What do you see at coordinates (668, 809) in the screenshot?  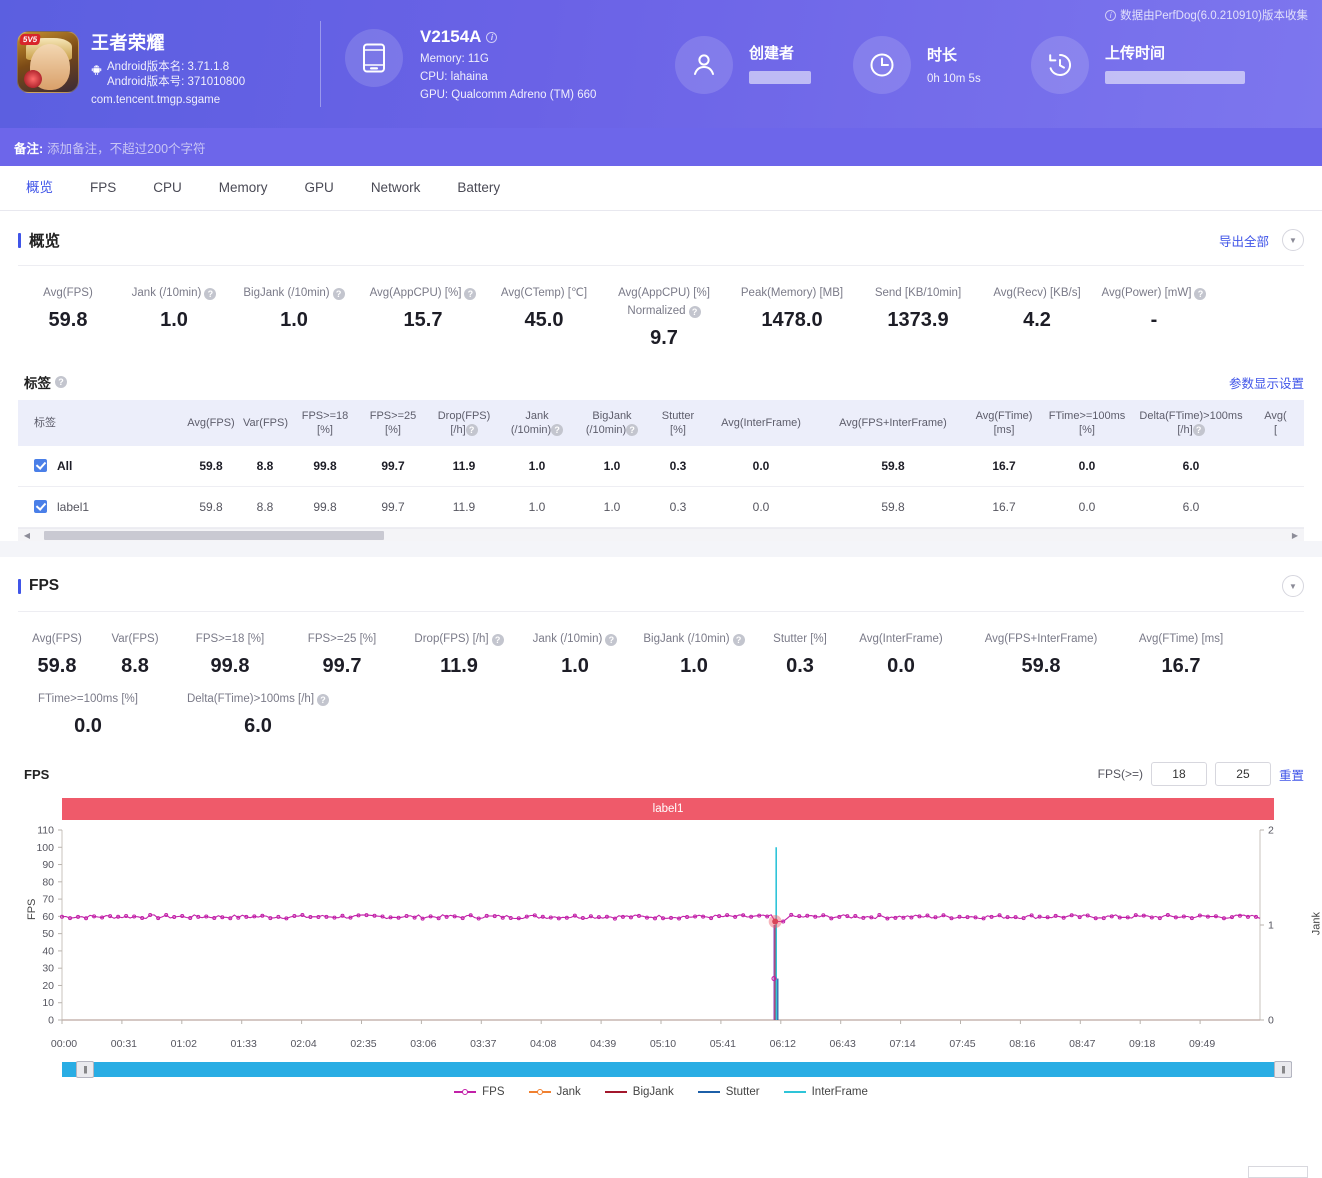 I see `chart-label-band: label1` at bounding box center [668, 809].